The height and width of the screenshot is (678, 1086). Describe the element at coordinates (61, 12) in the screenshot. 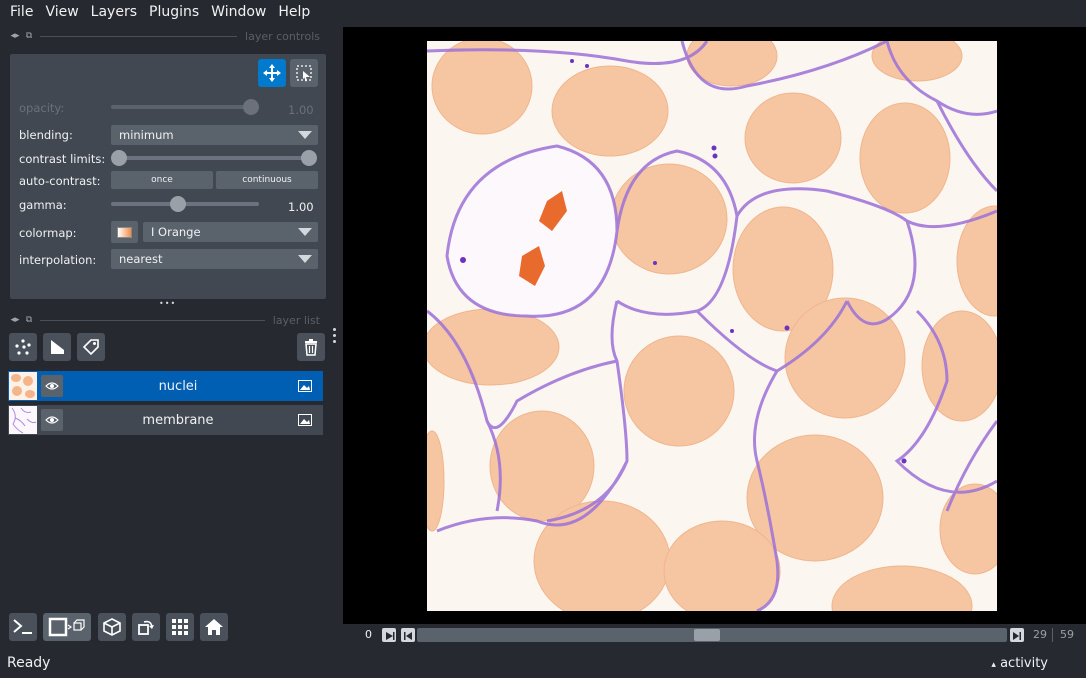

I see `menu-view: View` at that location.